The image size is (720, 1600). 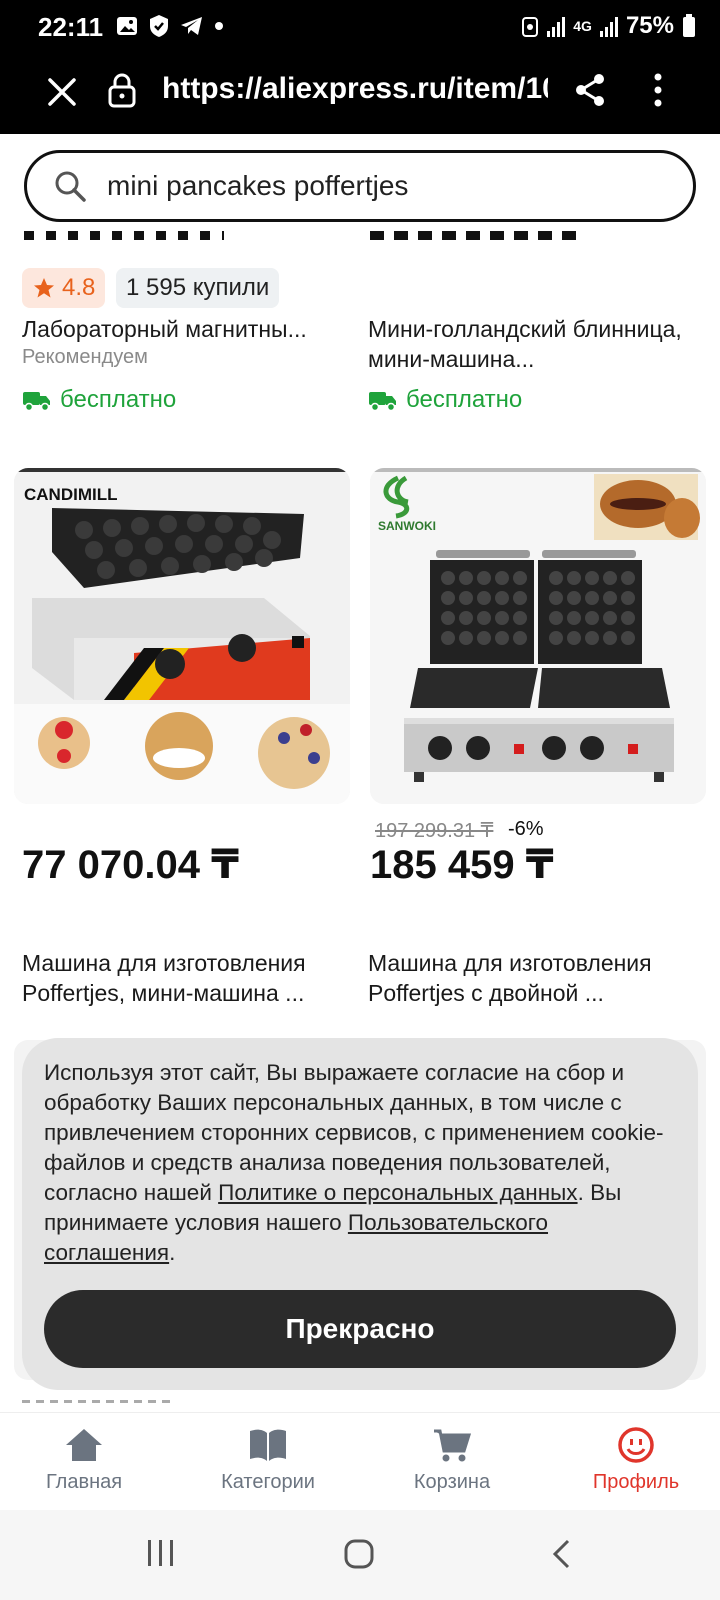 I want to click on nav-profile: Профиль, so click(x=636, y=1460).